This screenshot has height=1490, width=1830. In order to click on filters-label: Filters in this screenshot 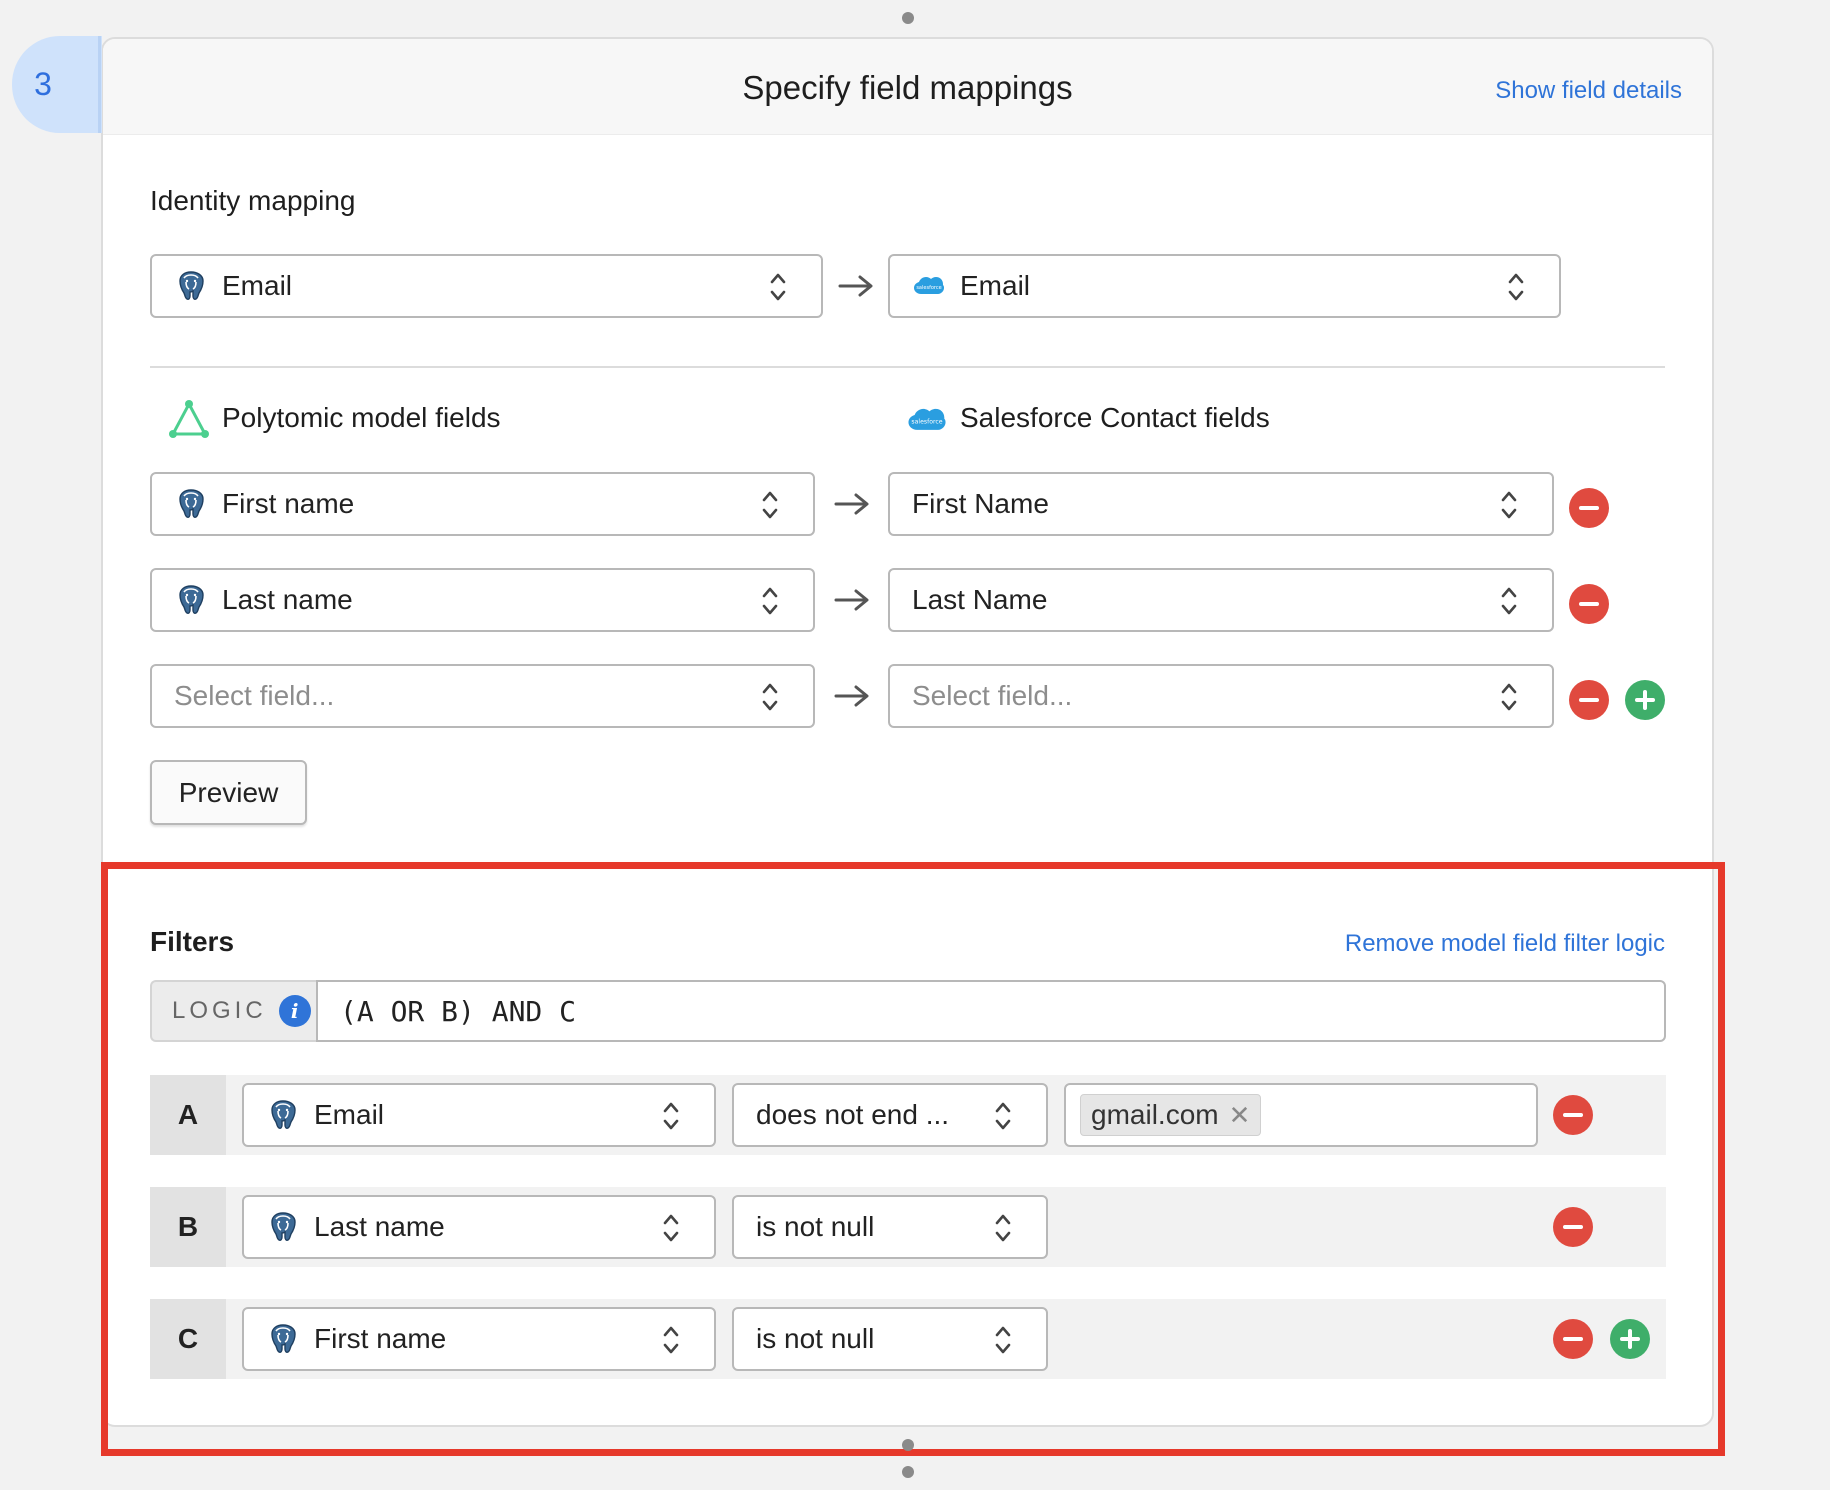, I will do `click(192, 941)`.